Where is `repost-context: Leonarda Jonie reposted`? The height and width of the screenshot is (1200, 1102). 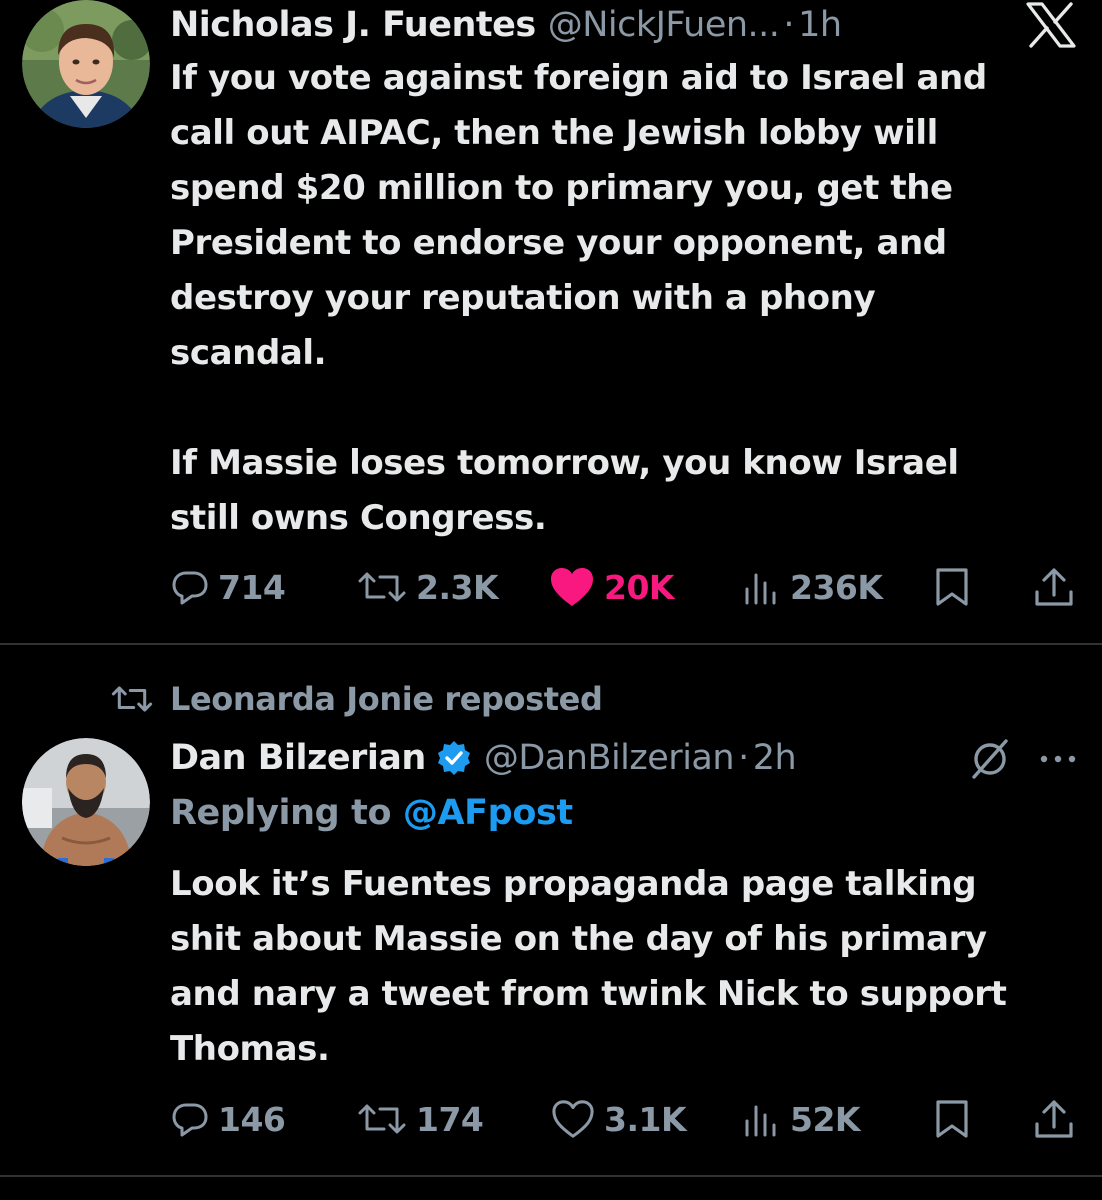
repost-context: Leonarda Jonie reposted is located at coordinates (356, 699).